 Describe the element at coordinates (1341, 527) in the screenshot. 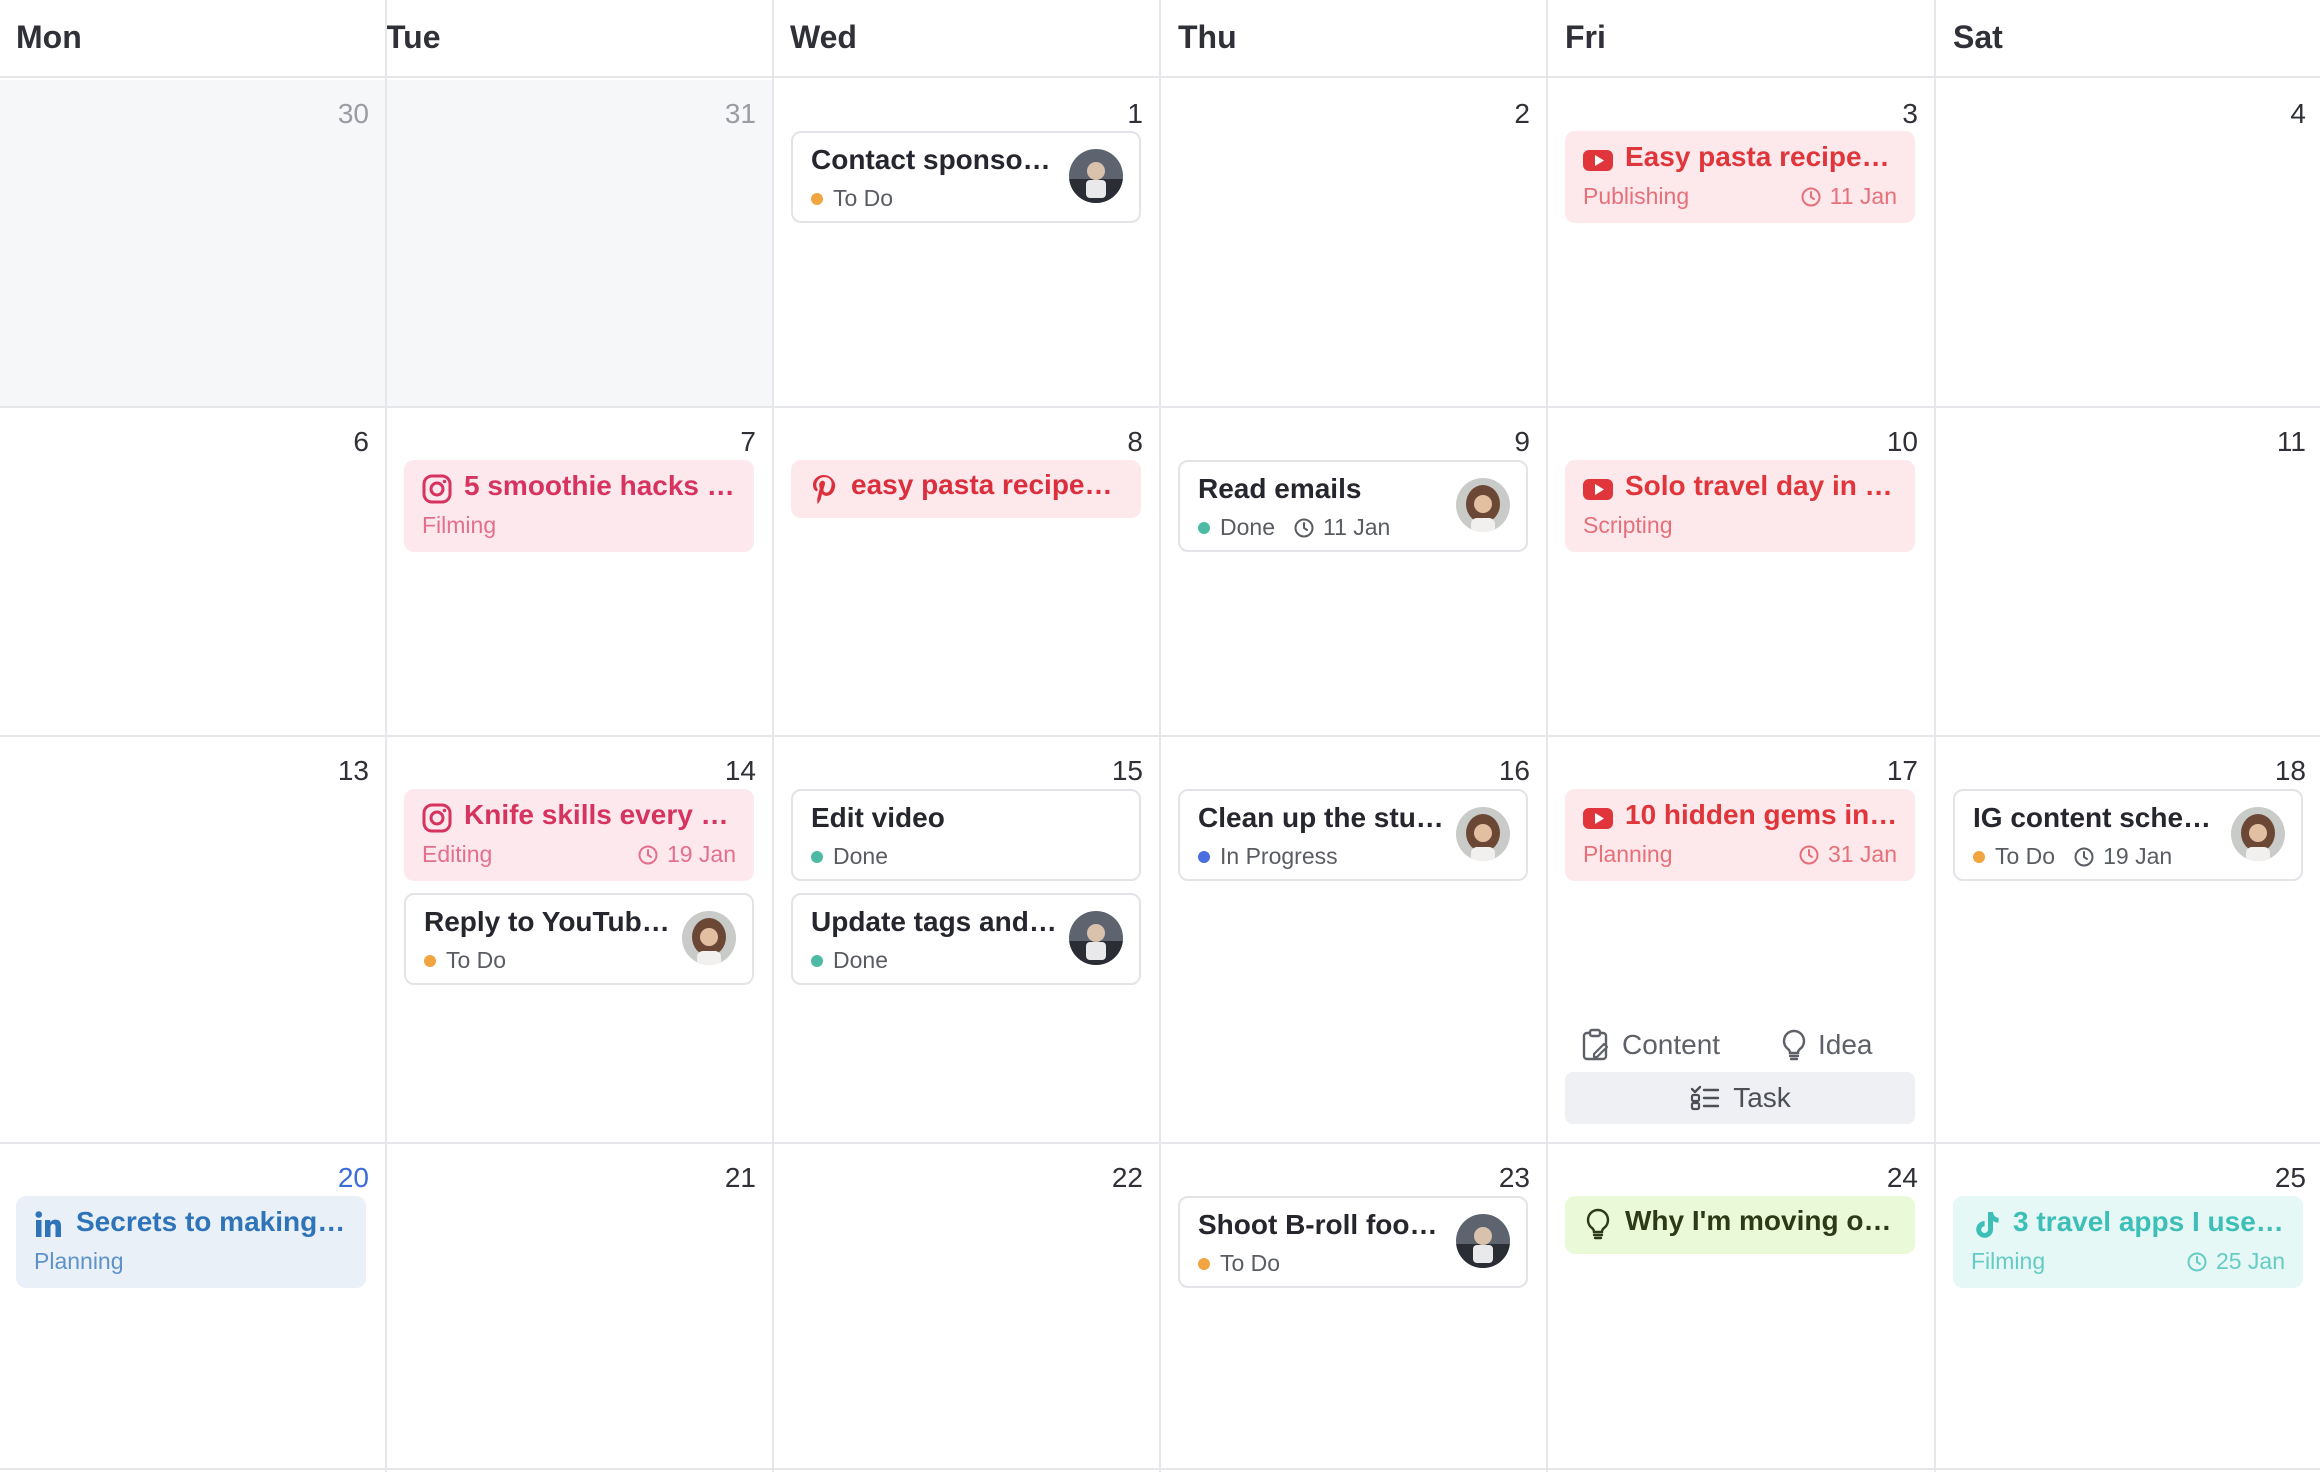

I see `due-date: 11 Jan` at that location.